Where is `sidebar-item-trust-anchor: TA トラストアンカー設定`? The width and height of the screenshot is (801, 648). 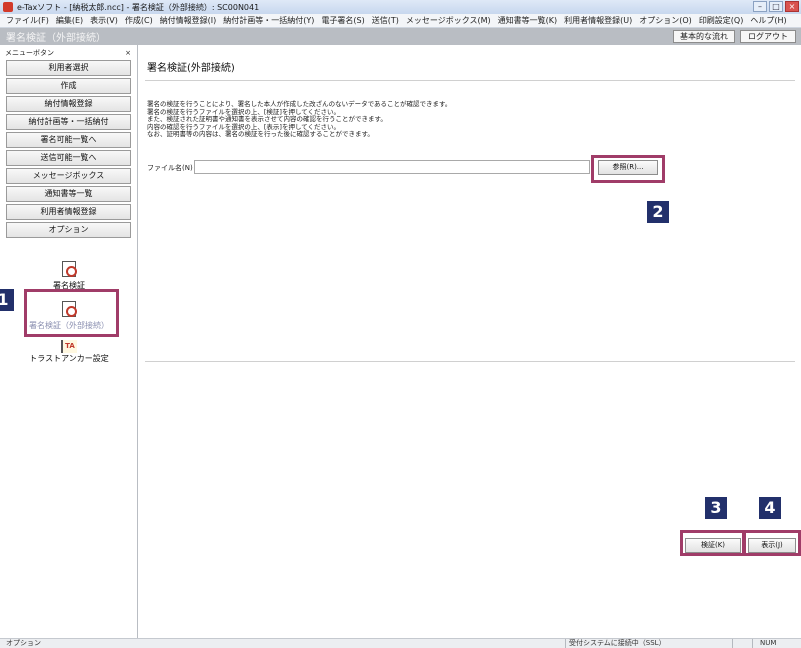
sidebar-item-trust-anchor: TA トラストアンカー設定 is located at coordinates (69, 352).